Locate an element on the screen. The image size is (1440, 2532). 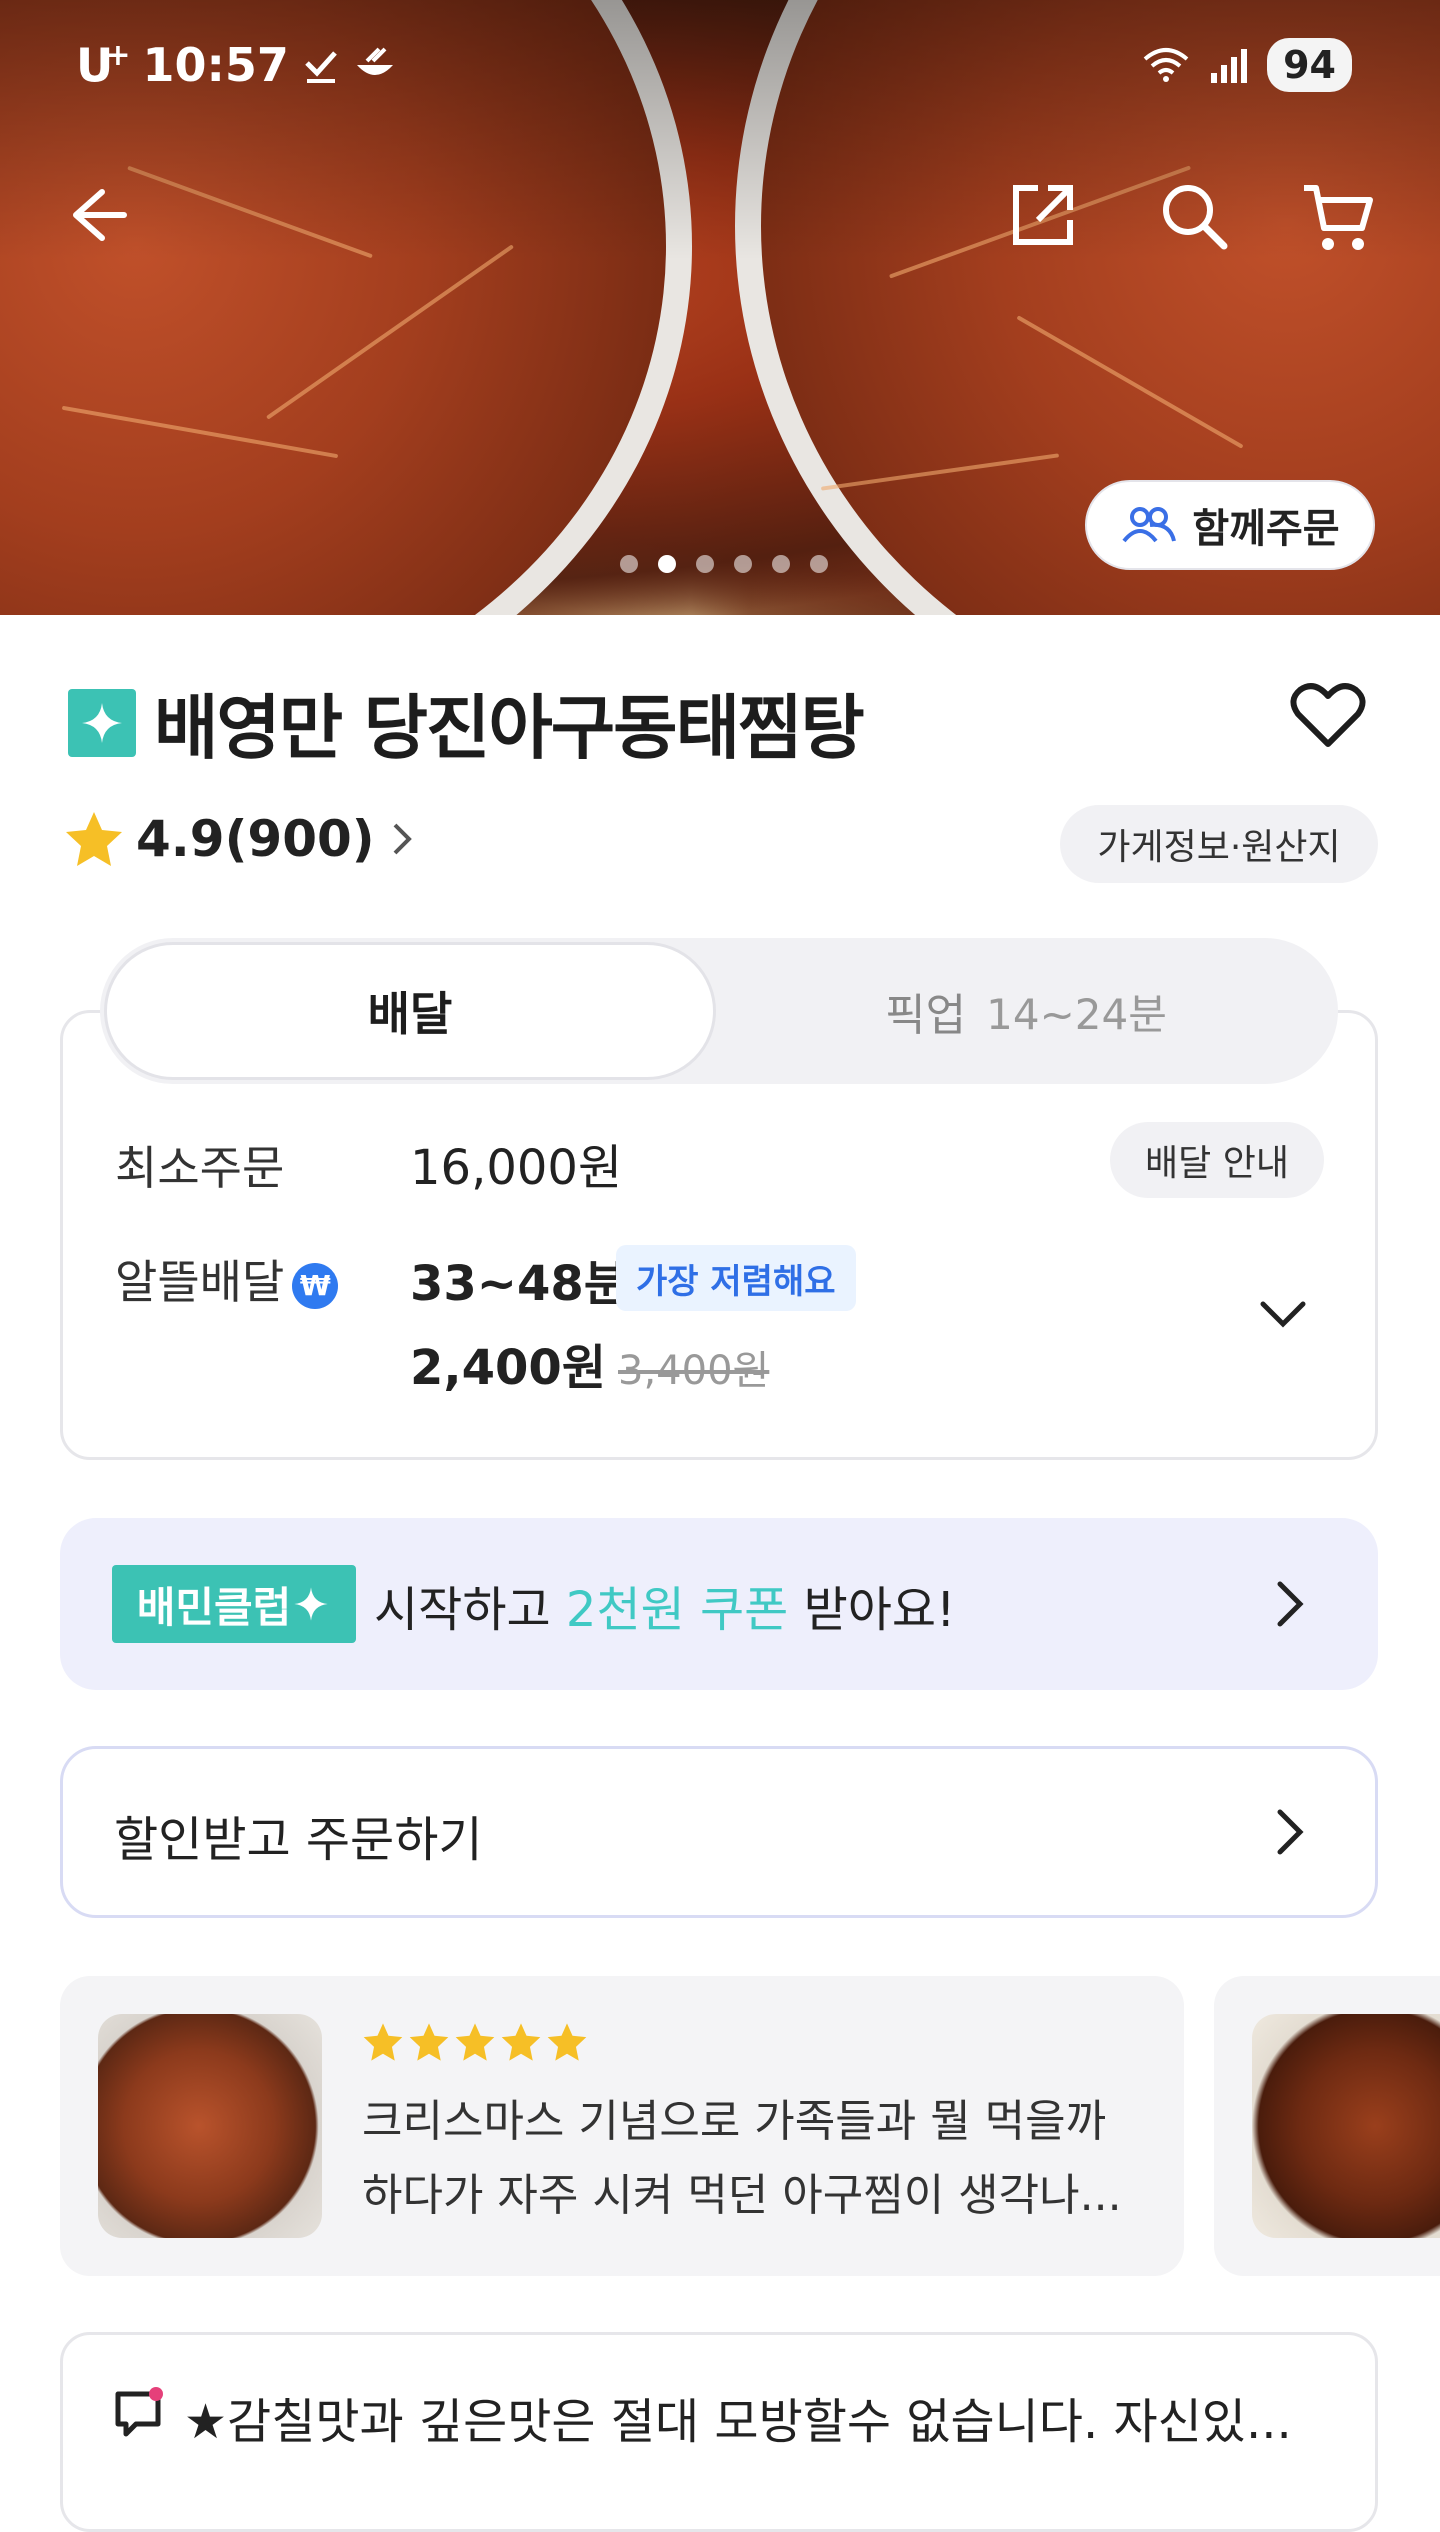
chevron-right-icon is located at coordinates (402, 839).